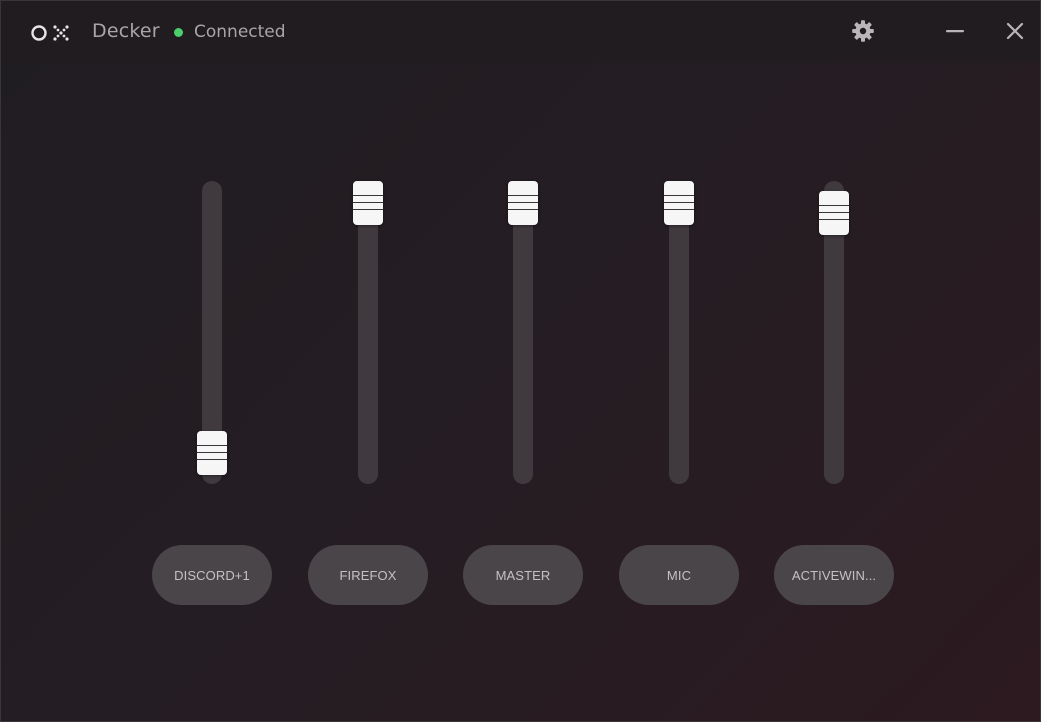 Image resolution: width=1041 pixels, height=722 pixels. I want to click on channel-strip: MIC, so click(679, 393).